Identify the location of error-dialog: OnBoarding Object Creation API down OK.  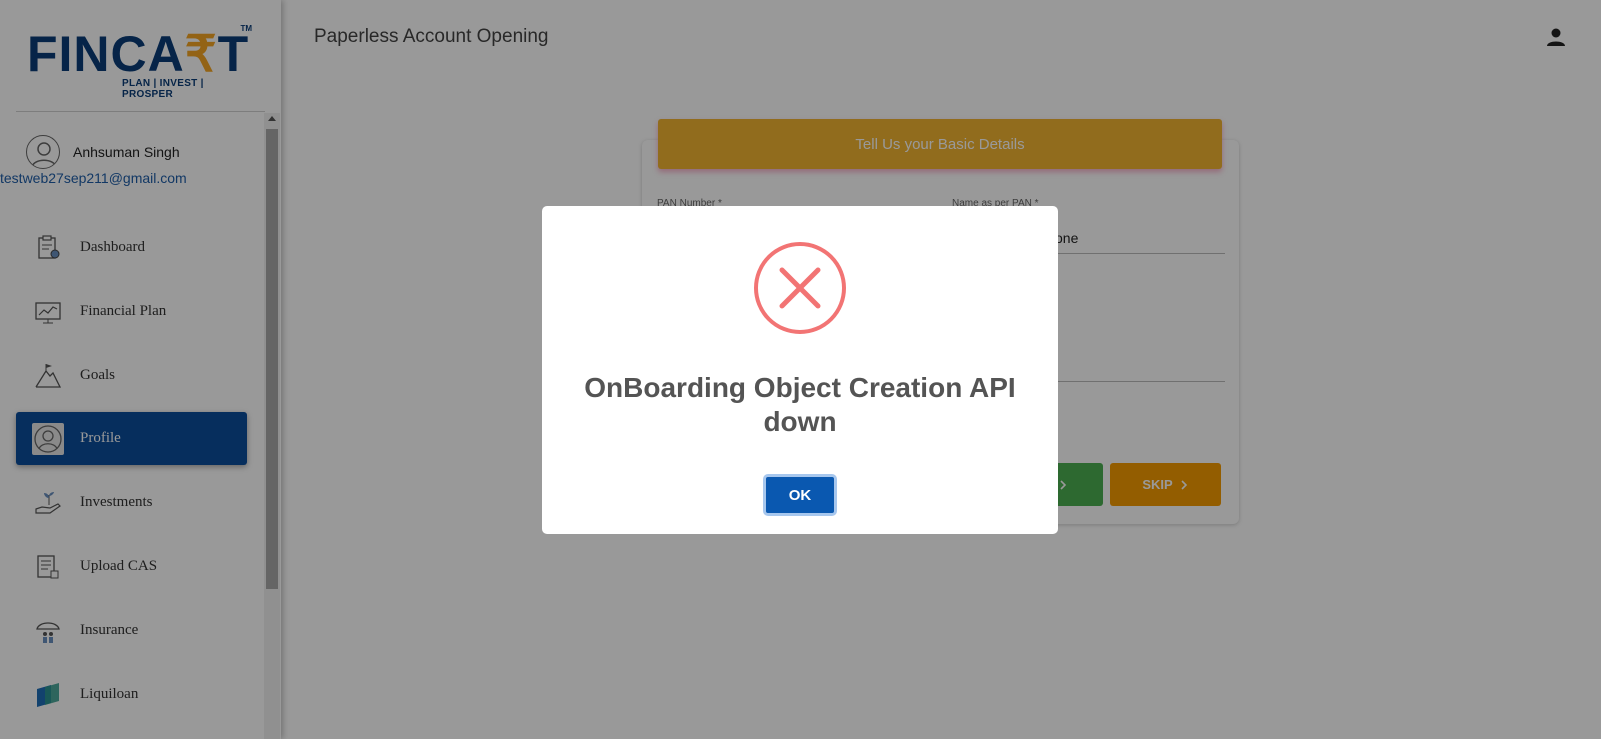
(800, 370).